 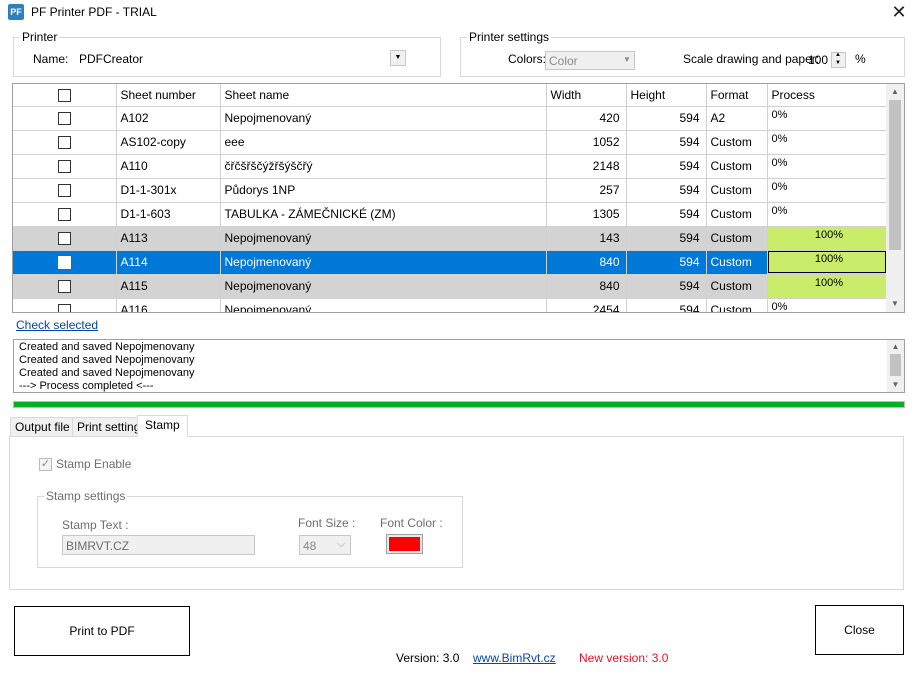 I want to click on sheet-number-cell: AS102-copy, so click(x=168, y=142).